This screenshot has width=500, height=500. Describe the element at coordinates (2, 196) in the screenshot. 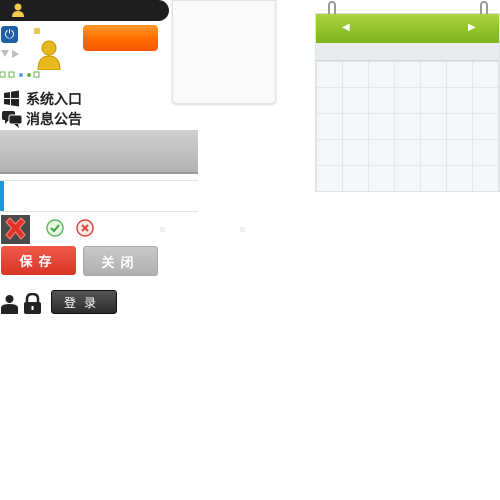

I see `active-tab-accent` at that location.